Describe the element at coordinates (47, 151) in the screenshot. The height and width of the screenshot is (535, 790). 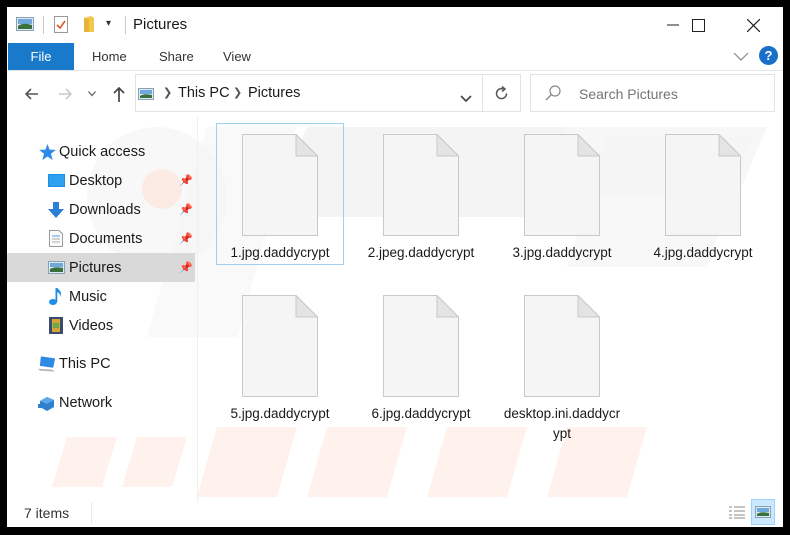
I see `star-icon` at that location.